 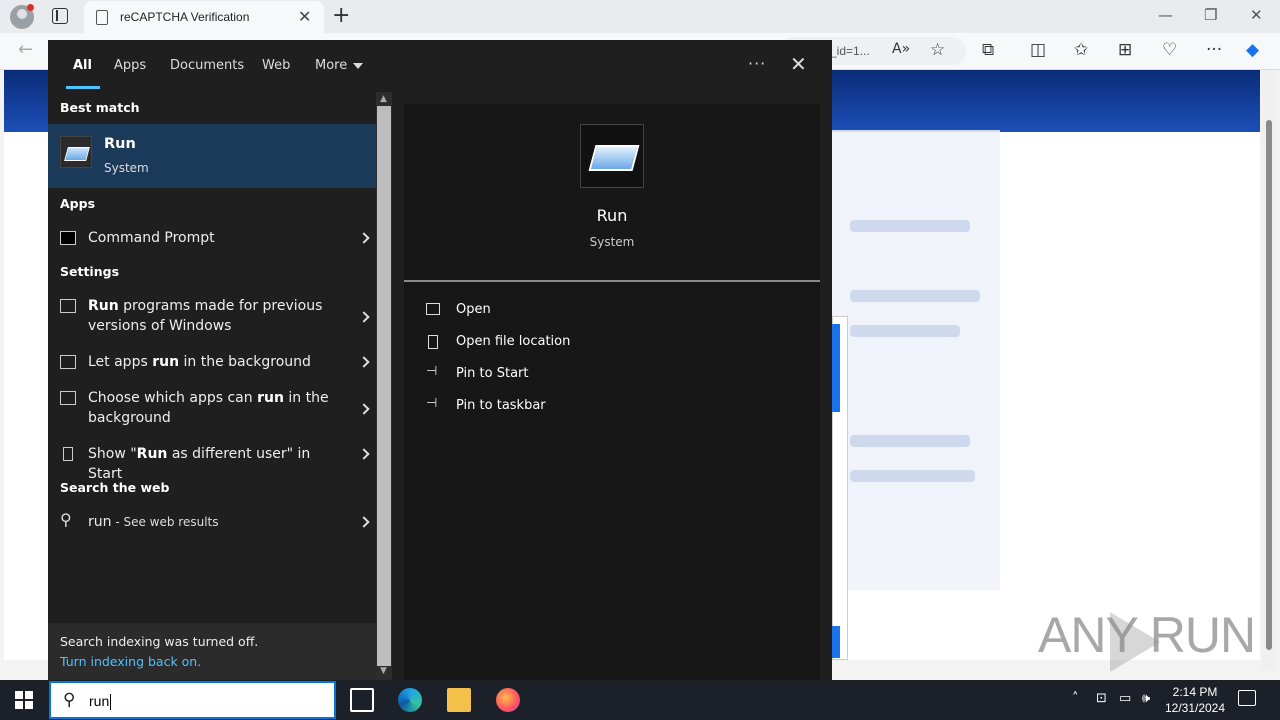 What do you see at coordinates (383, 99) in the screenshot?
I see `scroll-up-icon: ▲` at bounding box center [383, 99].